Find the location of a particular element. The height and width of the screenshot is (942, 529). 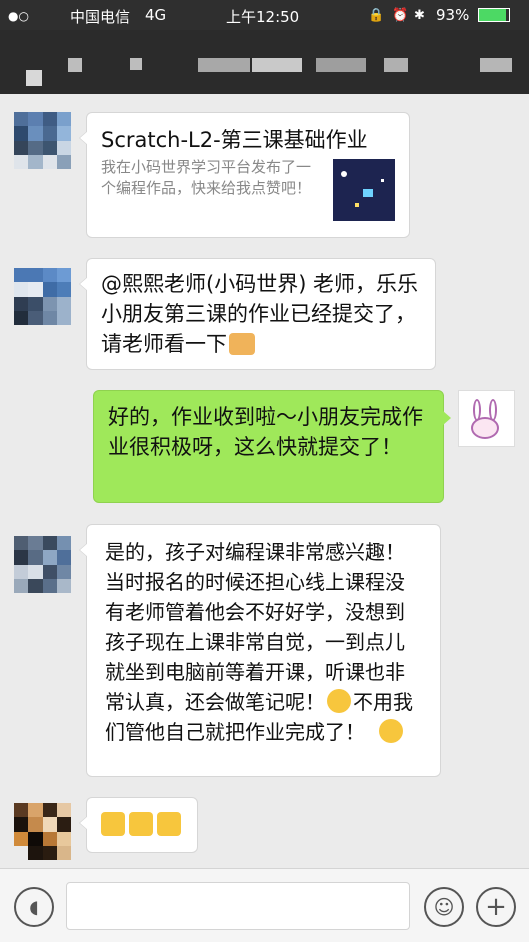

battery-percent: 93% is located at coordinates (453, 15).